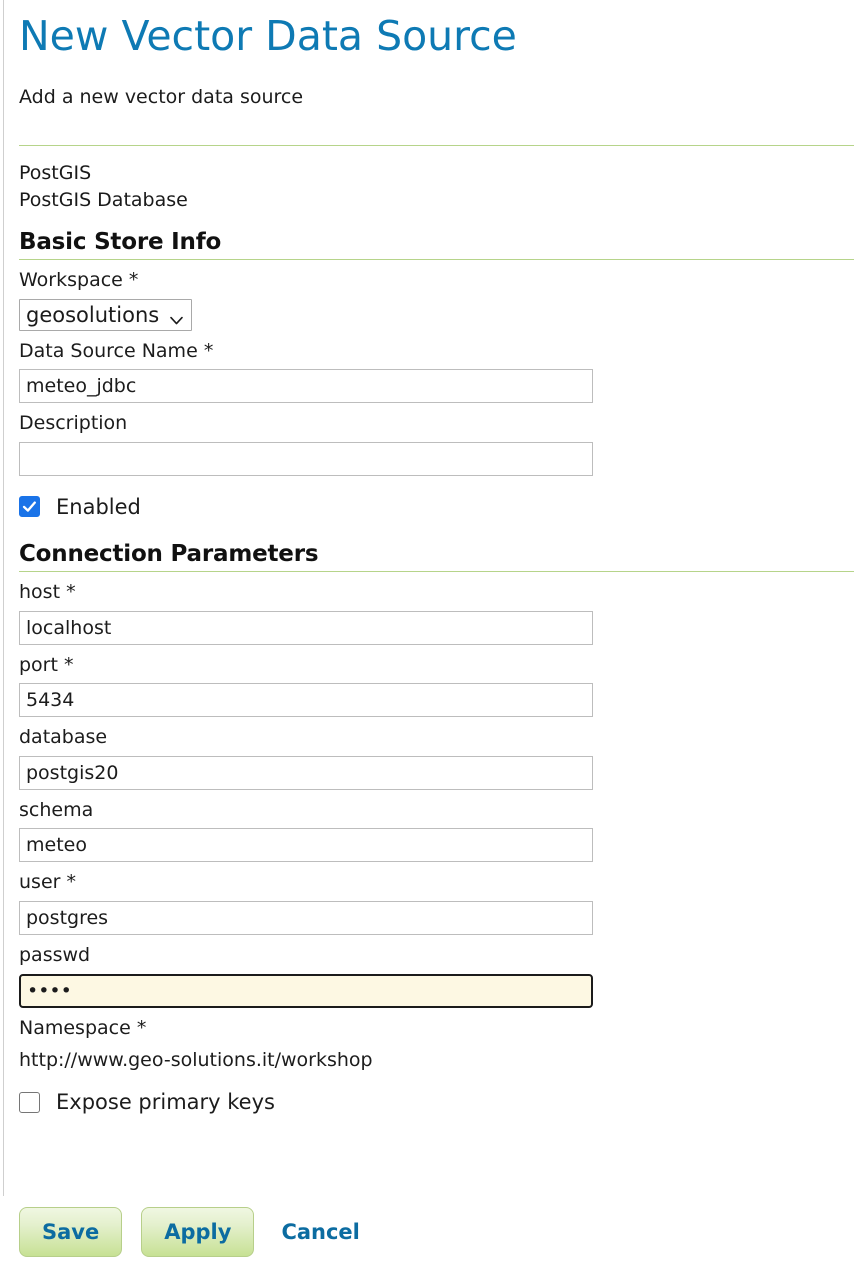  I want to click on host-label-text: host, so click(40, 591).